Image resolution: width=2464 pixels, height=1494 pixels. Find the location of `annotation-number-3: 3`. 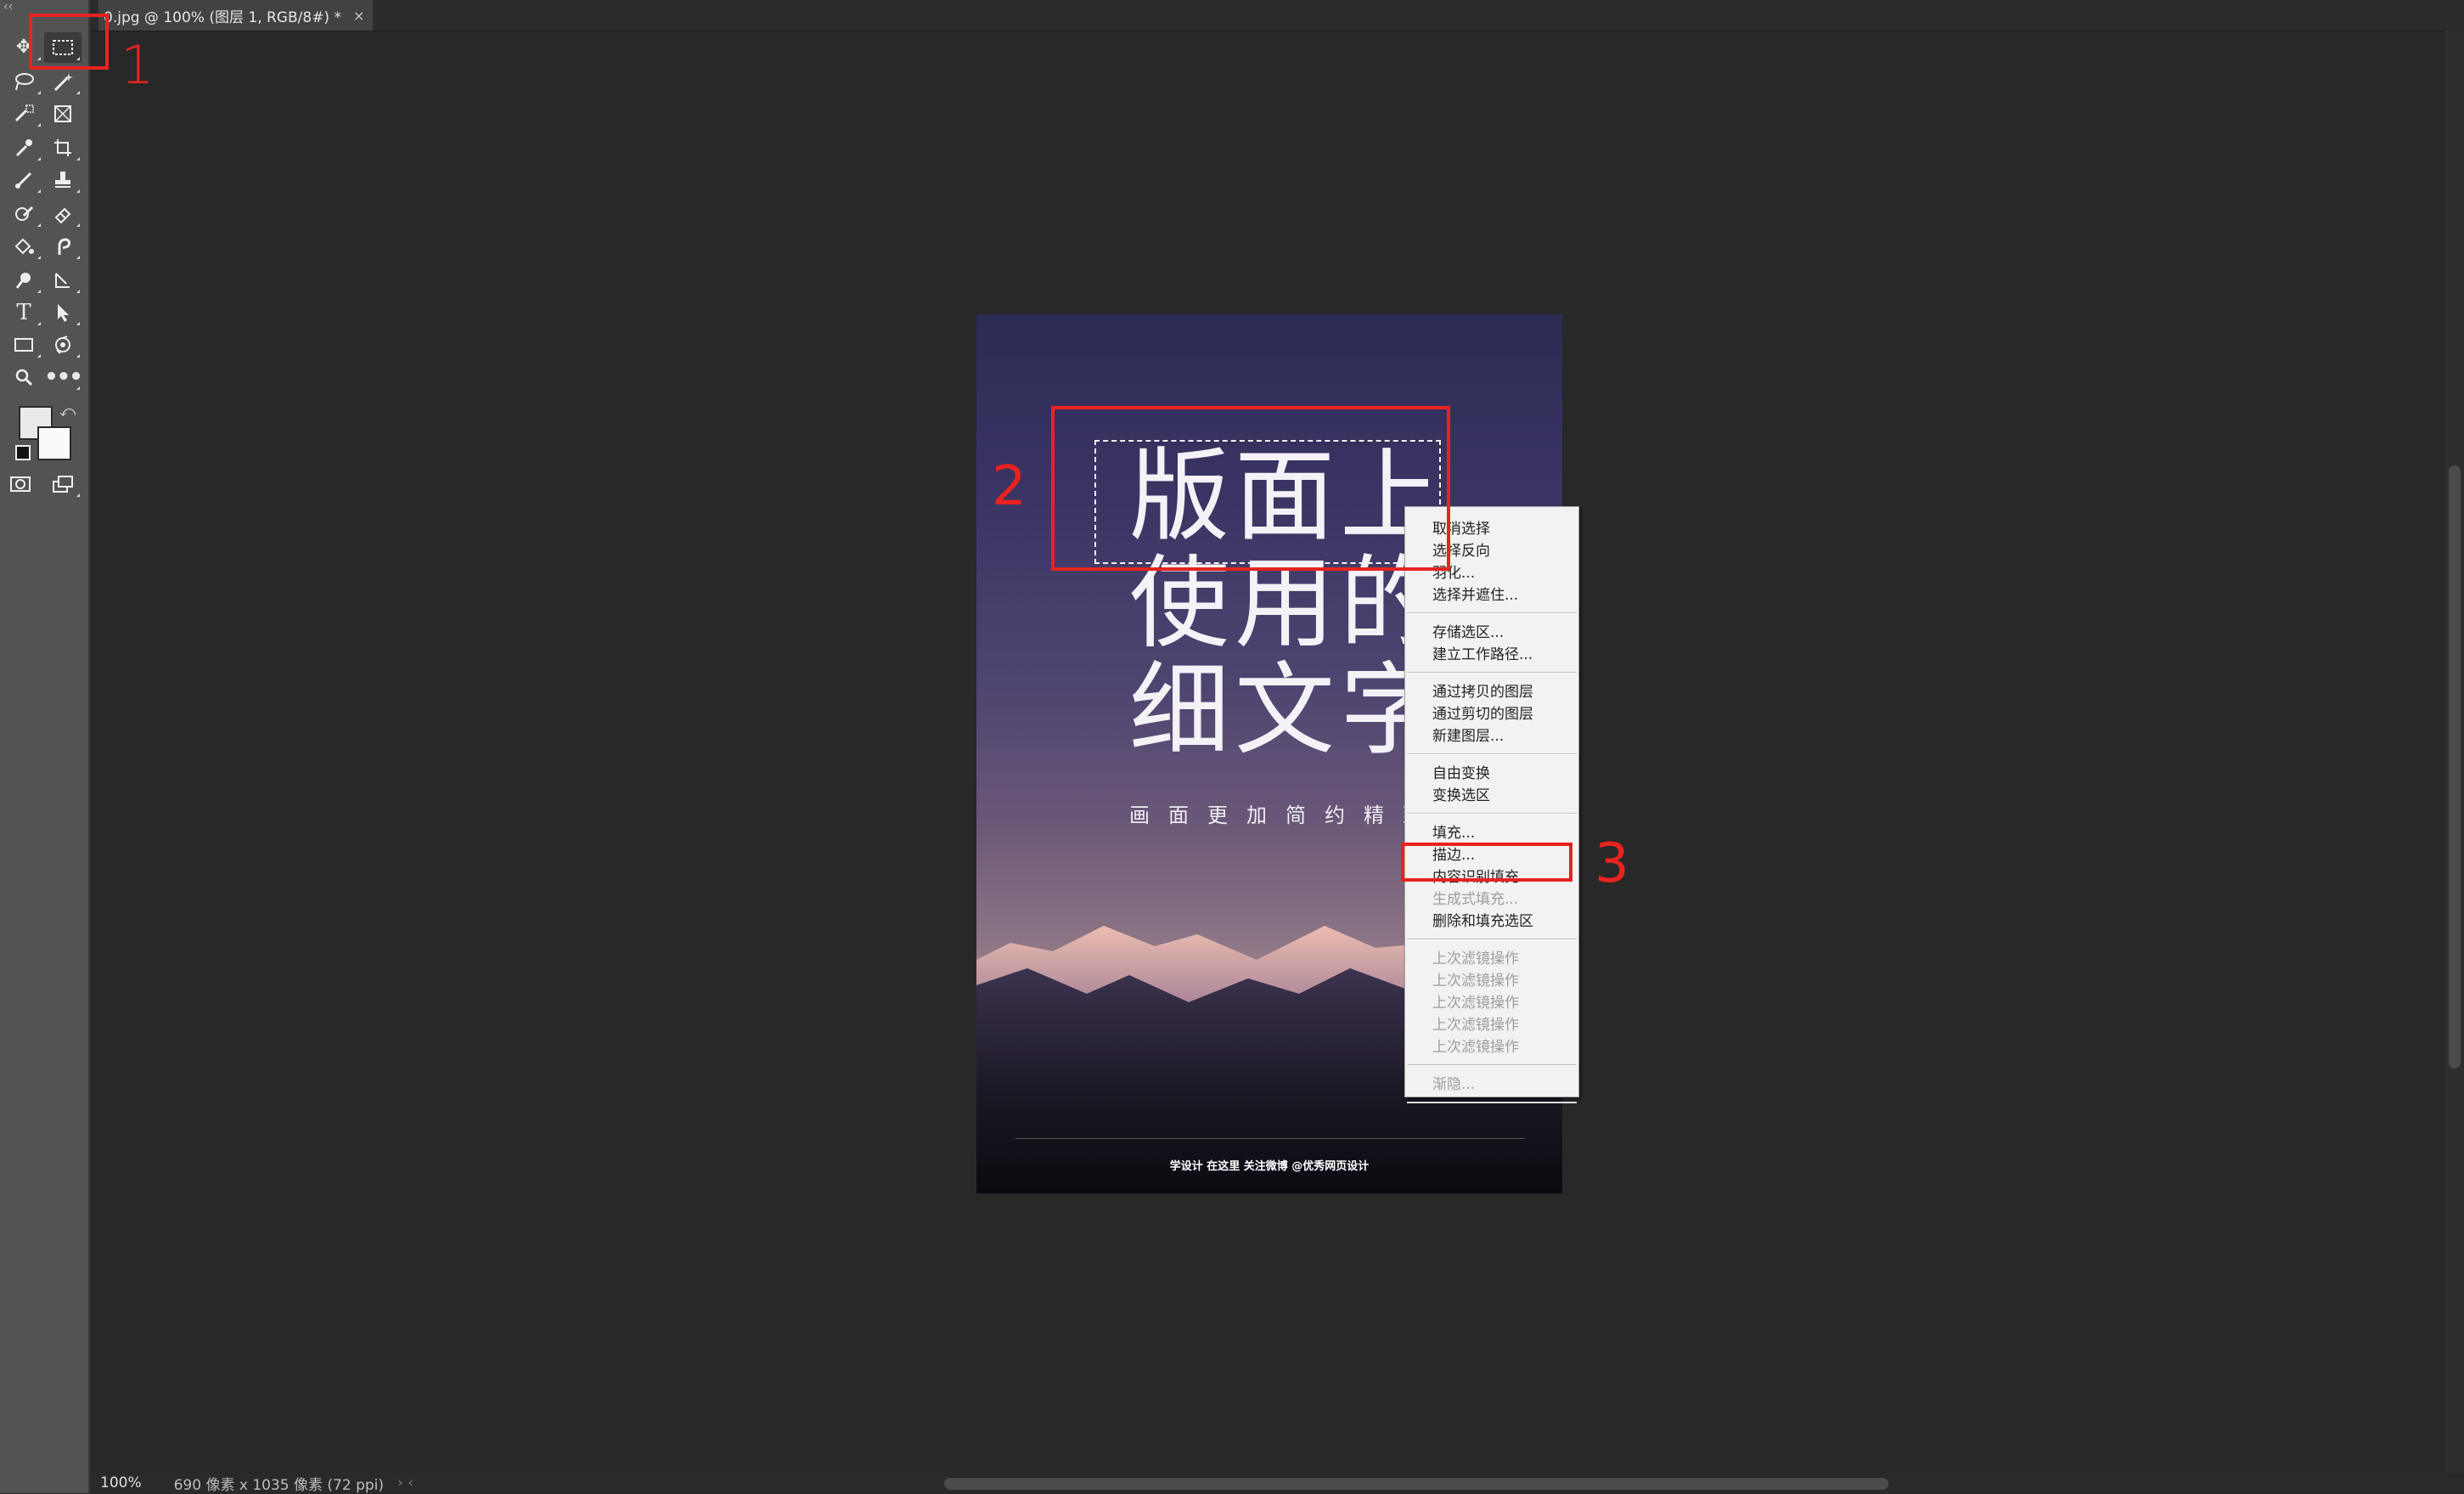

annotation-number-3: 3 is located at coordinates (1612, 863).